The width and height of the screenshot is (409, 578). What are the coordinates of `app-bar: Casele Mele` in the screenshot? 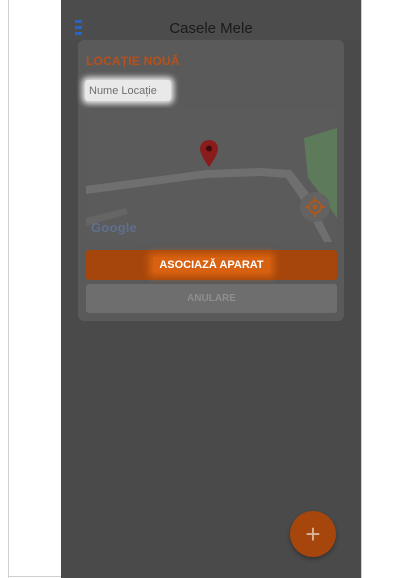 It's located at (211, 20).